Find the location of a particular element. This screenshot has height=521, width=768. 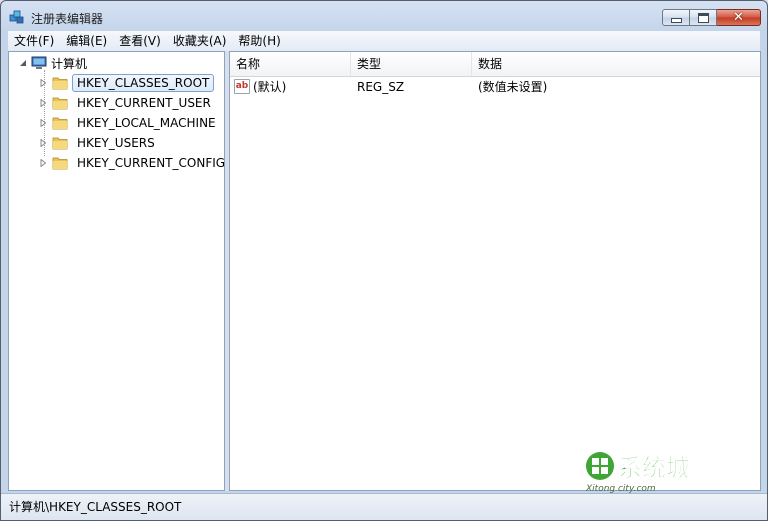

column-header-data: 数据 is located at coordinates (616, 64).